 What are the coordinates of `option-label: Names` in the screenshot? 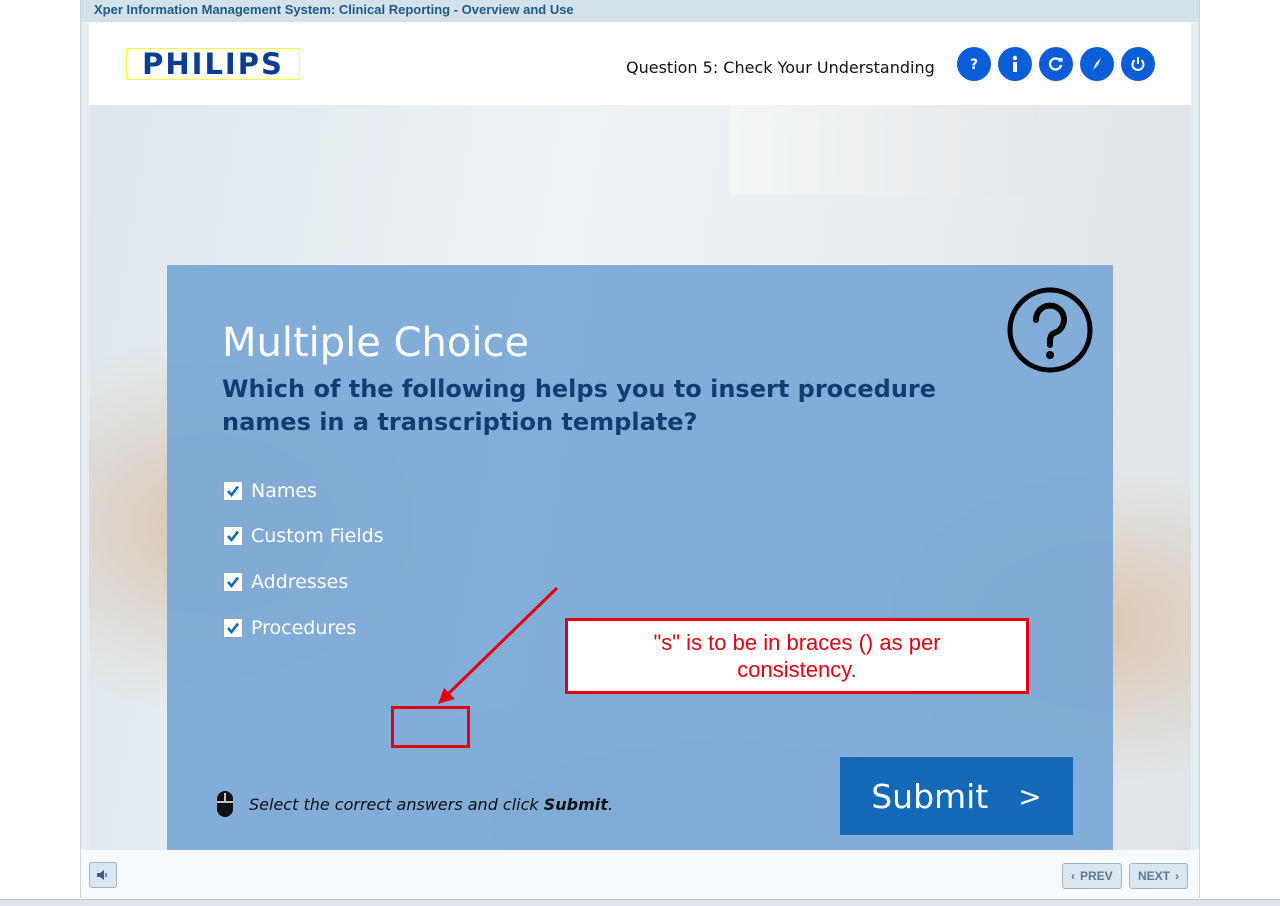 It's located at (284, 491).